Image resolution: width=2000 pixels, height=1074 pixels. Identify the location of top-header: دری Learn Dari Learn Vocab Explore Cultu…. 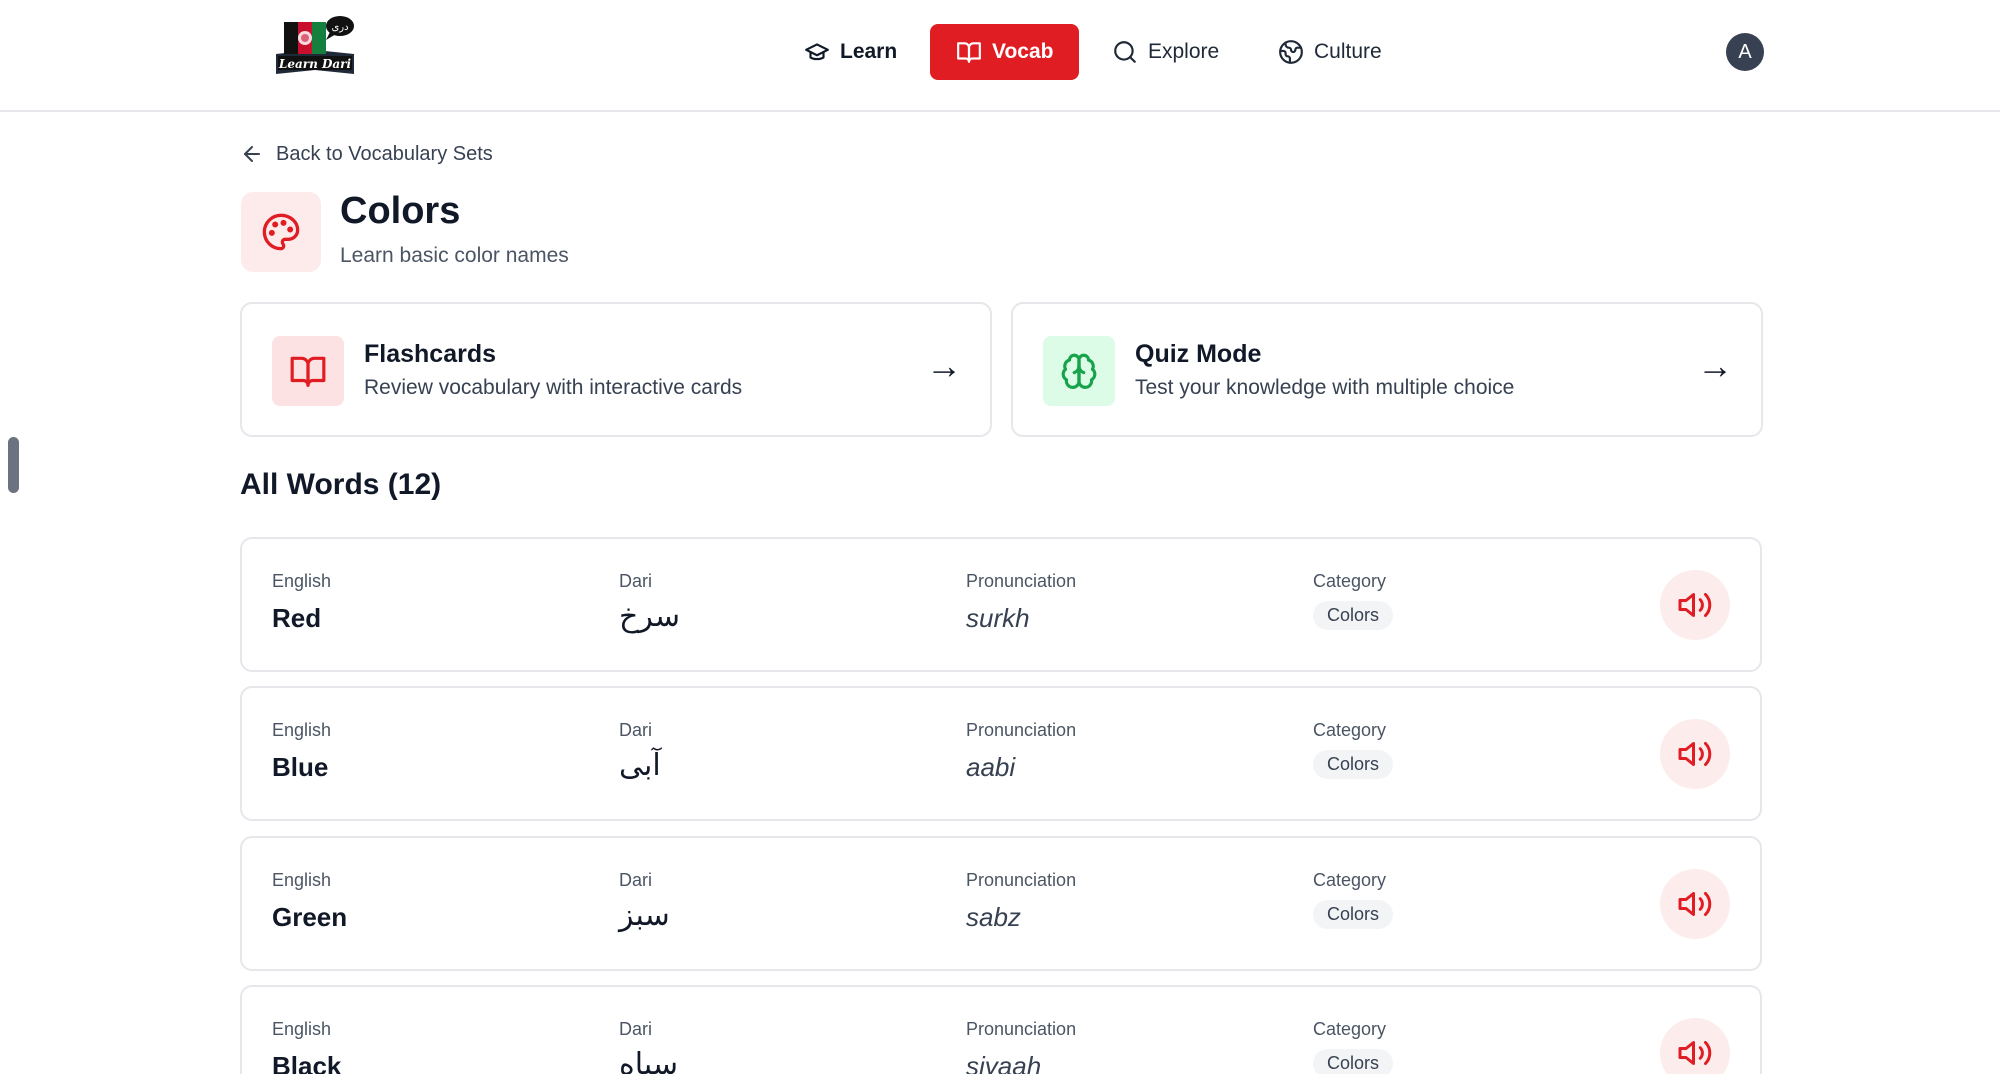
(1000, 56).